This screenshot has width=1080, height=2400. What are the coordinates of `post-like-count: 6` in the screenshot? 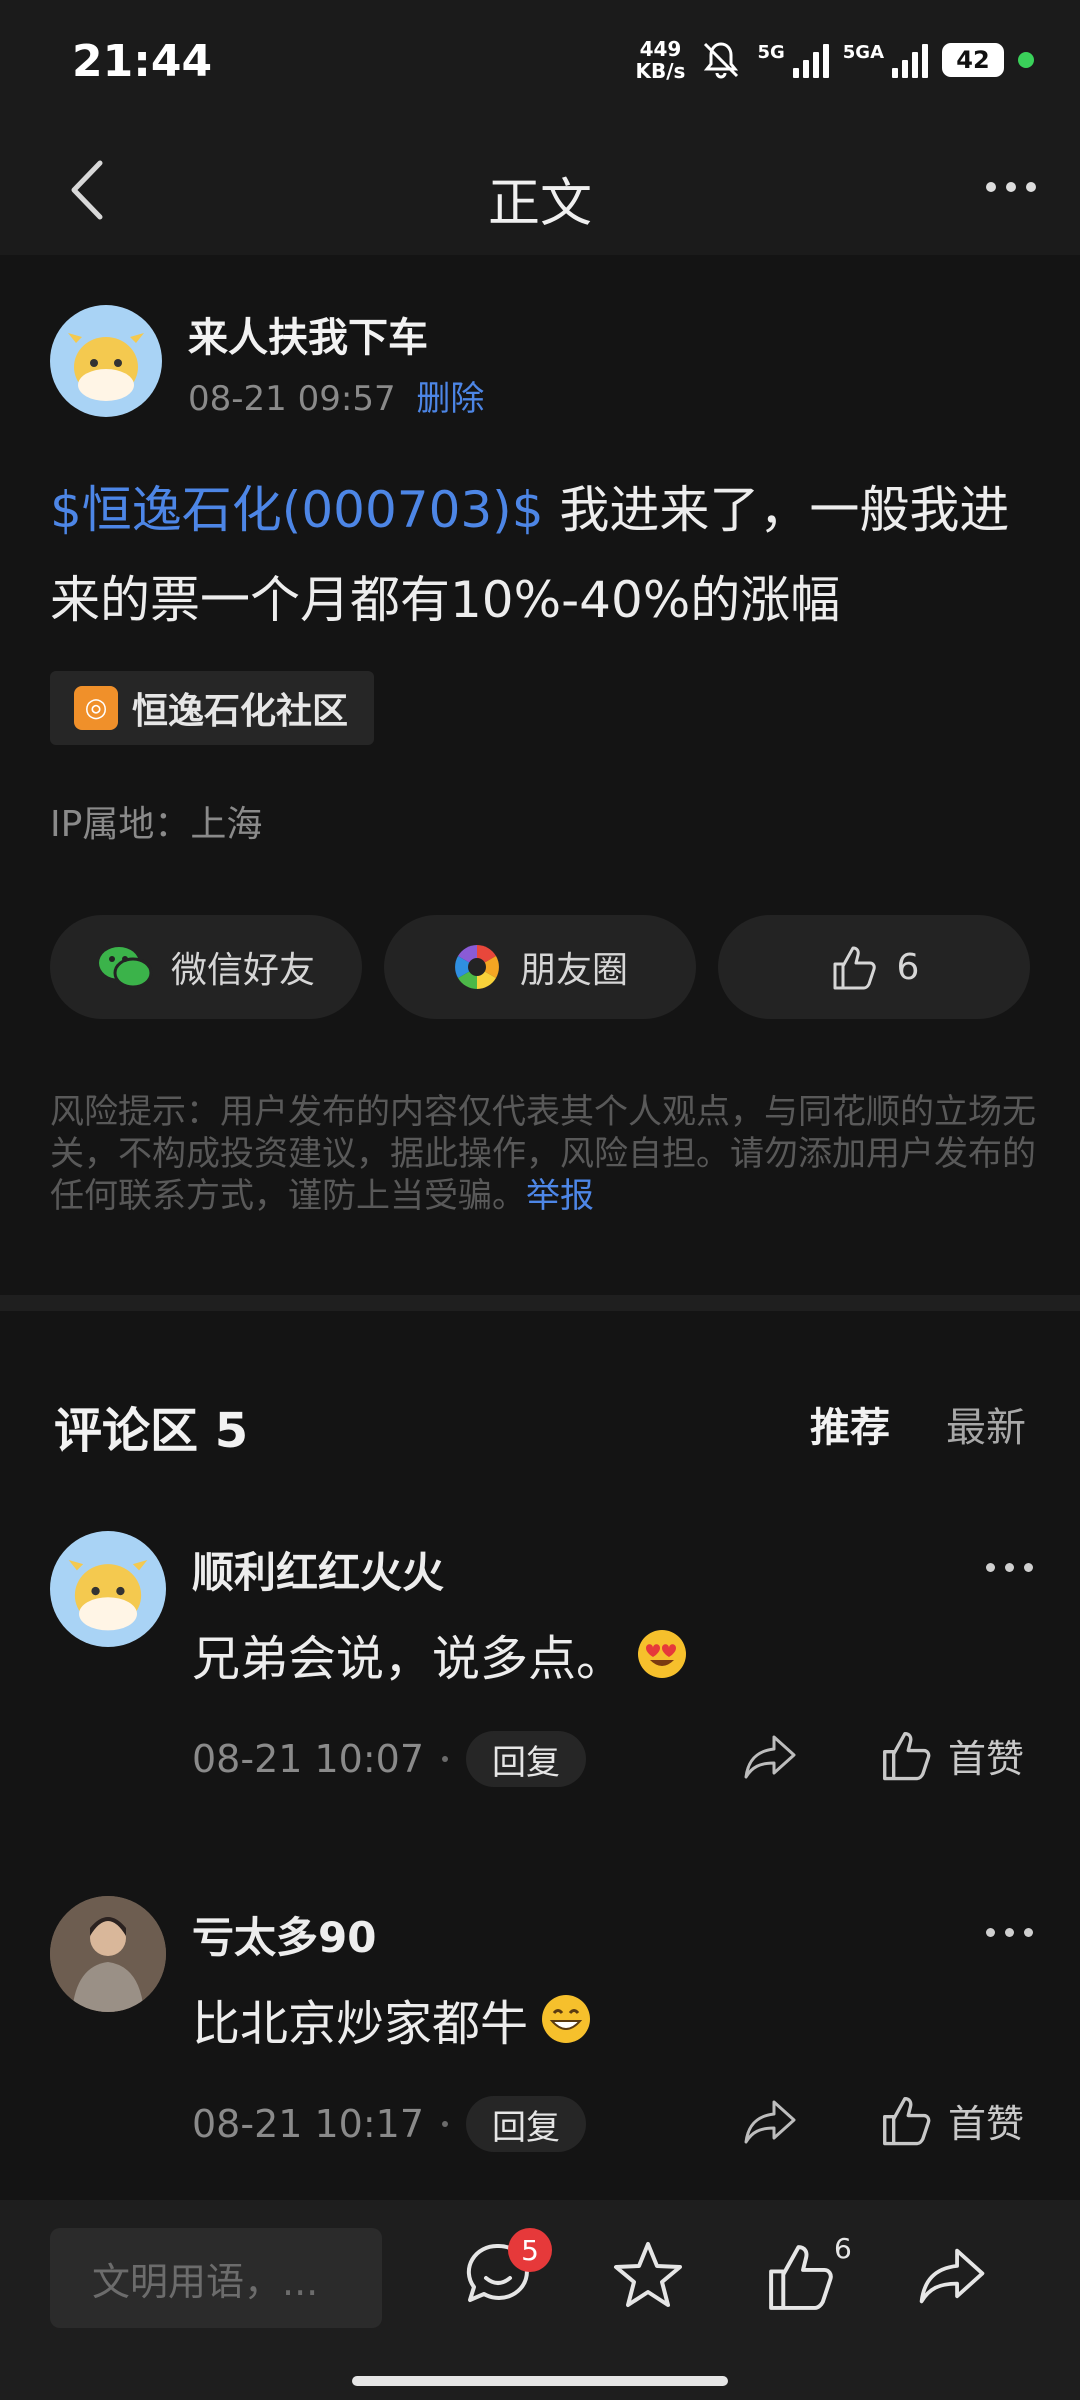 It's located at (908, 967).